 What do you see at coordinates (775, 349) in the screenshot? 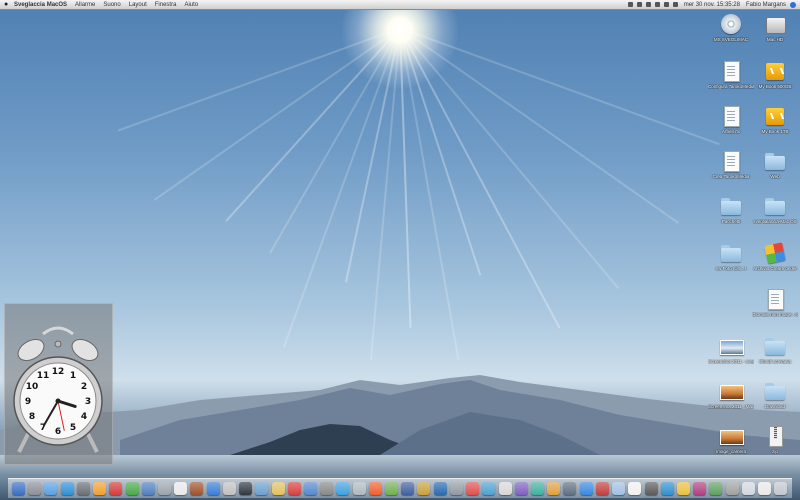
I see `desktop-icon: Sfondi scrivania` at bounding box center [775, 349].